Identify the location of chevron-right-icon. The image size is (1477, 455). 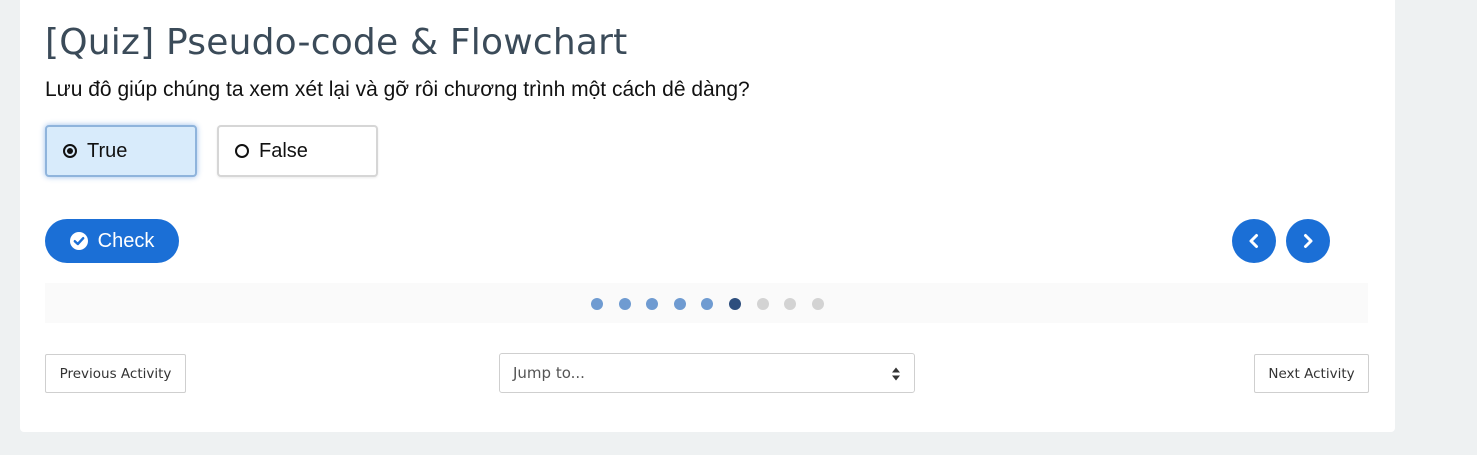
(1308, 241).